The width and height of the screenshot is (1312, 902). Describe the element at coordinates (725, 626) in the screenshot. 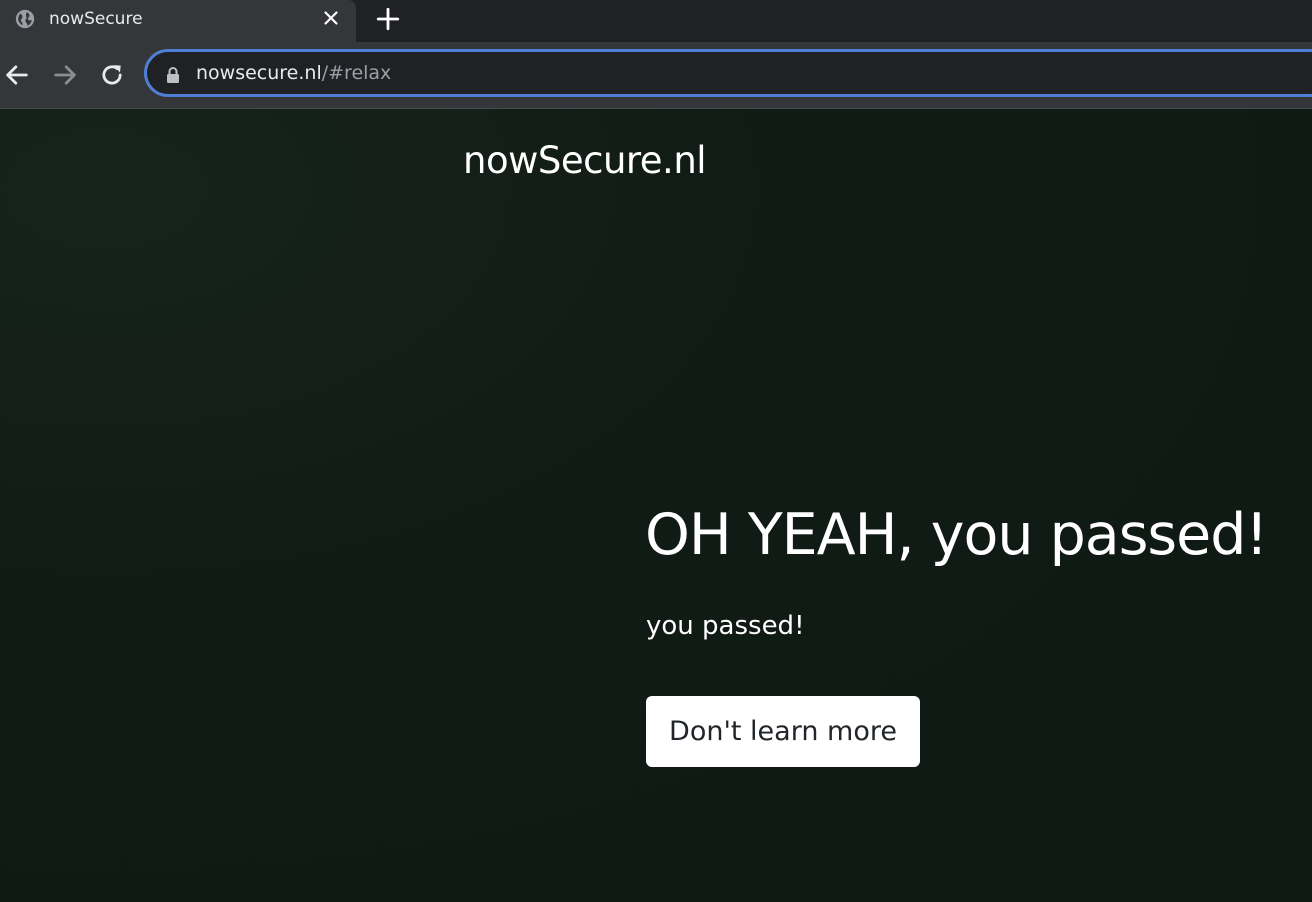

I see `subtext: you passed!` at that location.